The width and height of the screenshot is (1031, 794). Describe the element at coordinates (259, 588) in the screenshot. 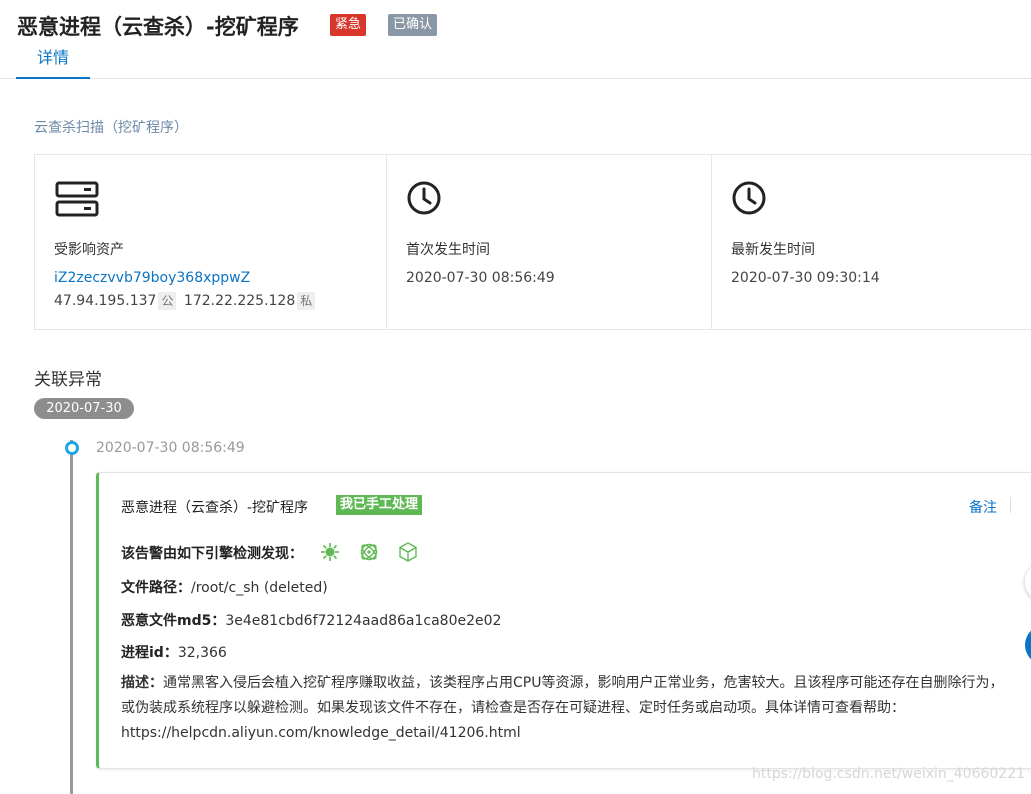

I see `file-path-value: /root/c_sh (deleted)` at that location.